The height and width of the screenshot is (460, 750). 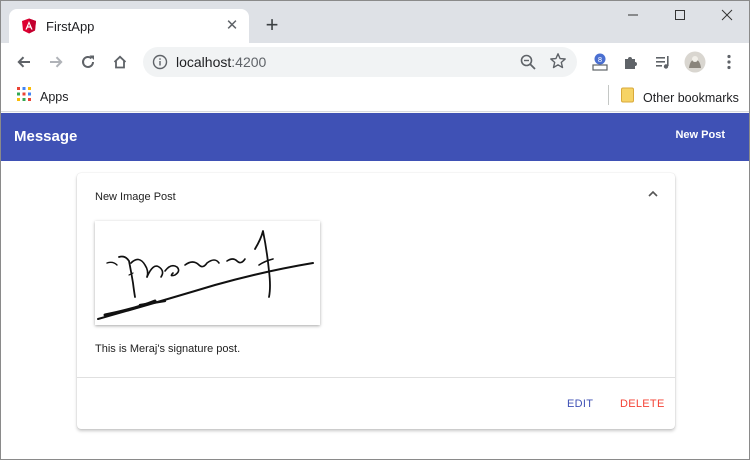 What do you see at coordinates (663, 62) in the screenshot?
I see `media-queue-icon` at bounding box center [663, 62].